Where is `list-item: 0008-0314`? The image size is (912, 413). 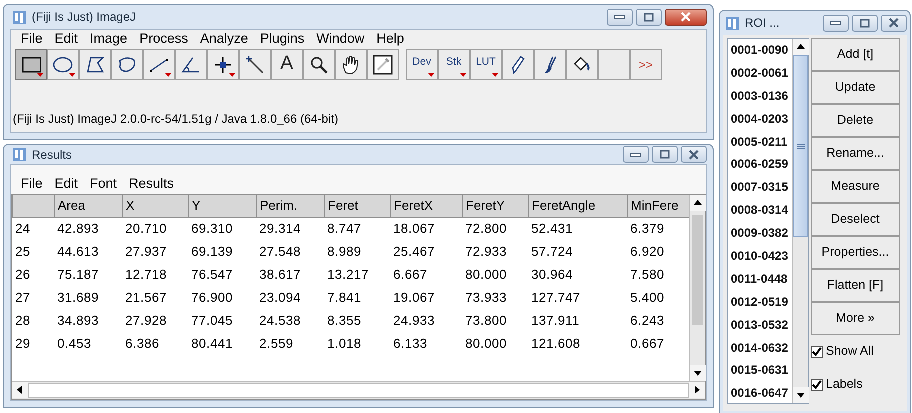 list-item: 0008-0314 is located at coordinates (760, 210).